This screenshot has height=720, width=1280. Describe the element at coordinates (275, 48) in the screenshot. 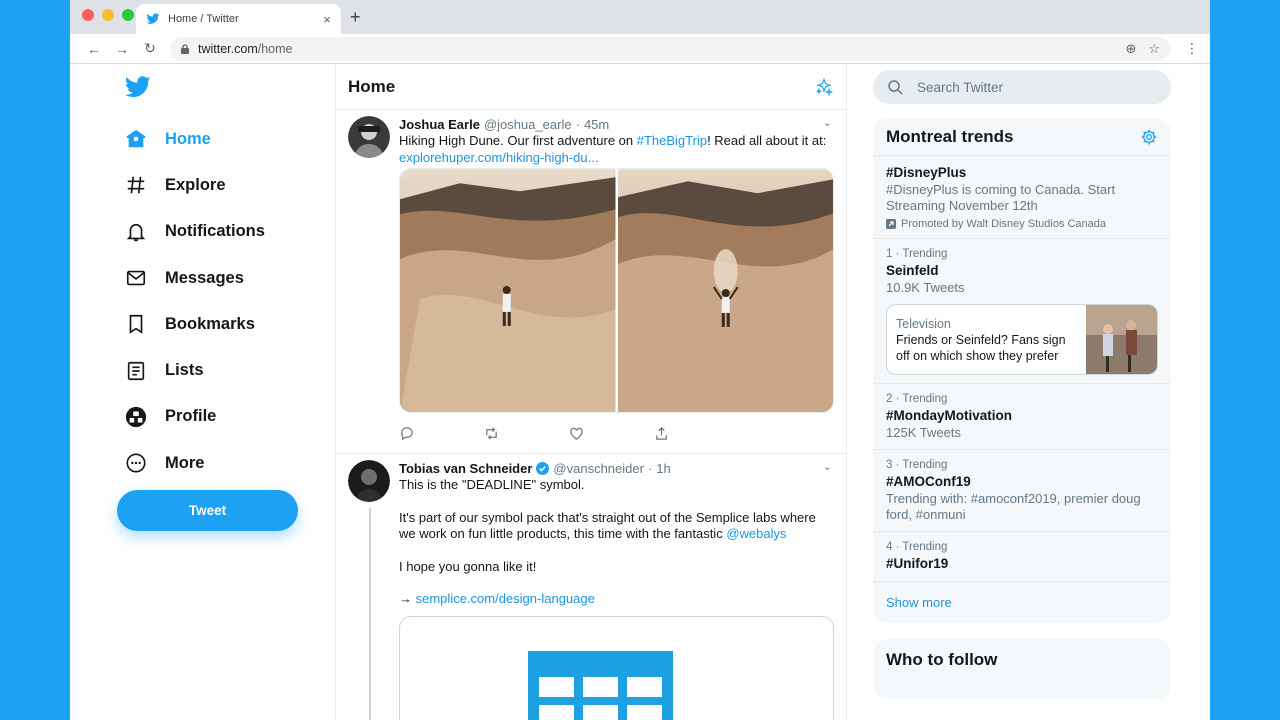

I see `url-path: /home` at that location.